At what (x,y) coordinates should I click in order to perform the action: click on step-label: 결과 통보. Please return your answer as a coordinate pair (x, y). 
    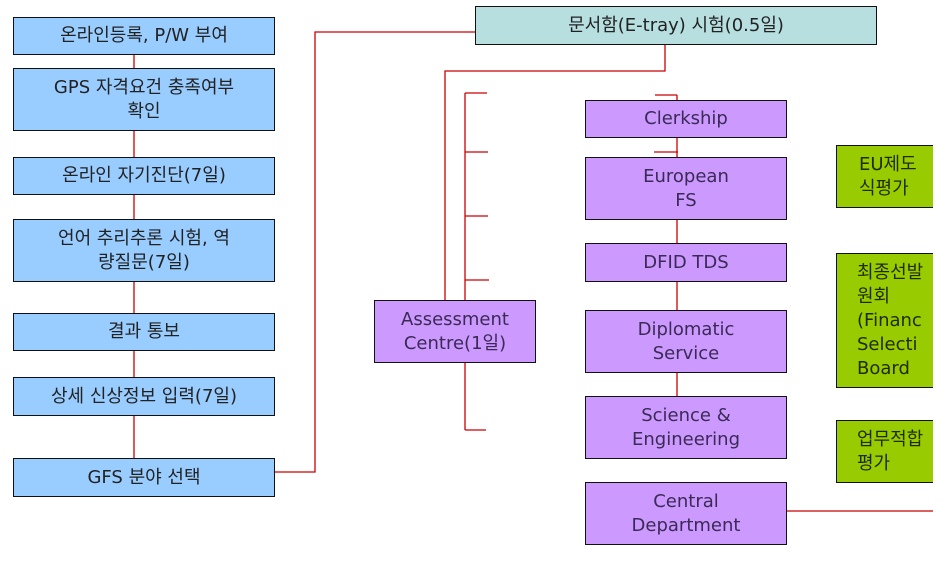
    Looking at the image, I should click on (144, 331).